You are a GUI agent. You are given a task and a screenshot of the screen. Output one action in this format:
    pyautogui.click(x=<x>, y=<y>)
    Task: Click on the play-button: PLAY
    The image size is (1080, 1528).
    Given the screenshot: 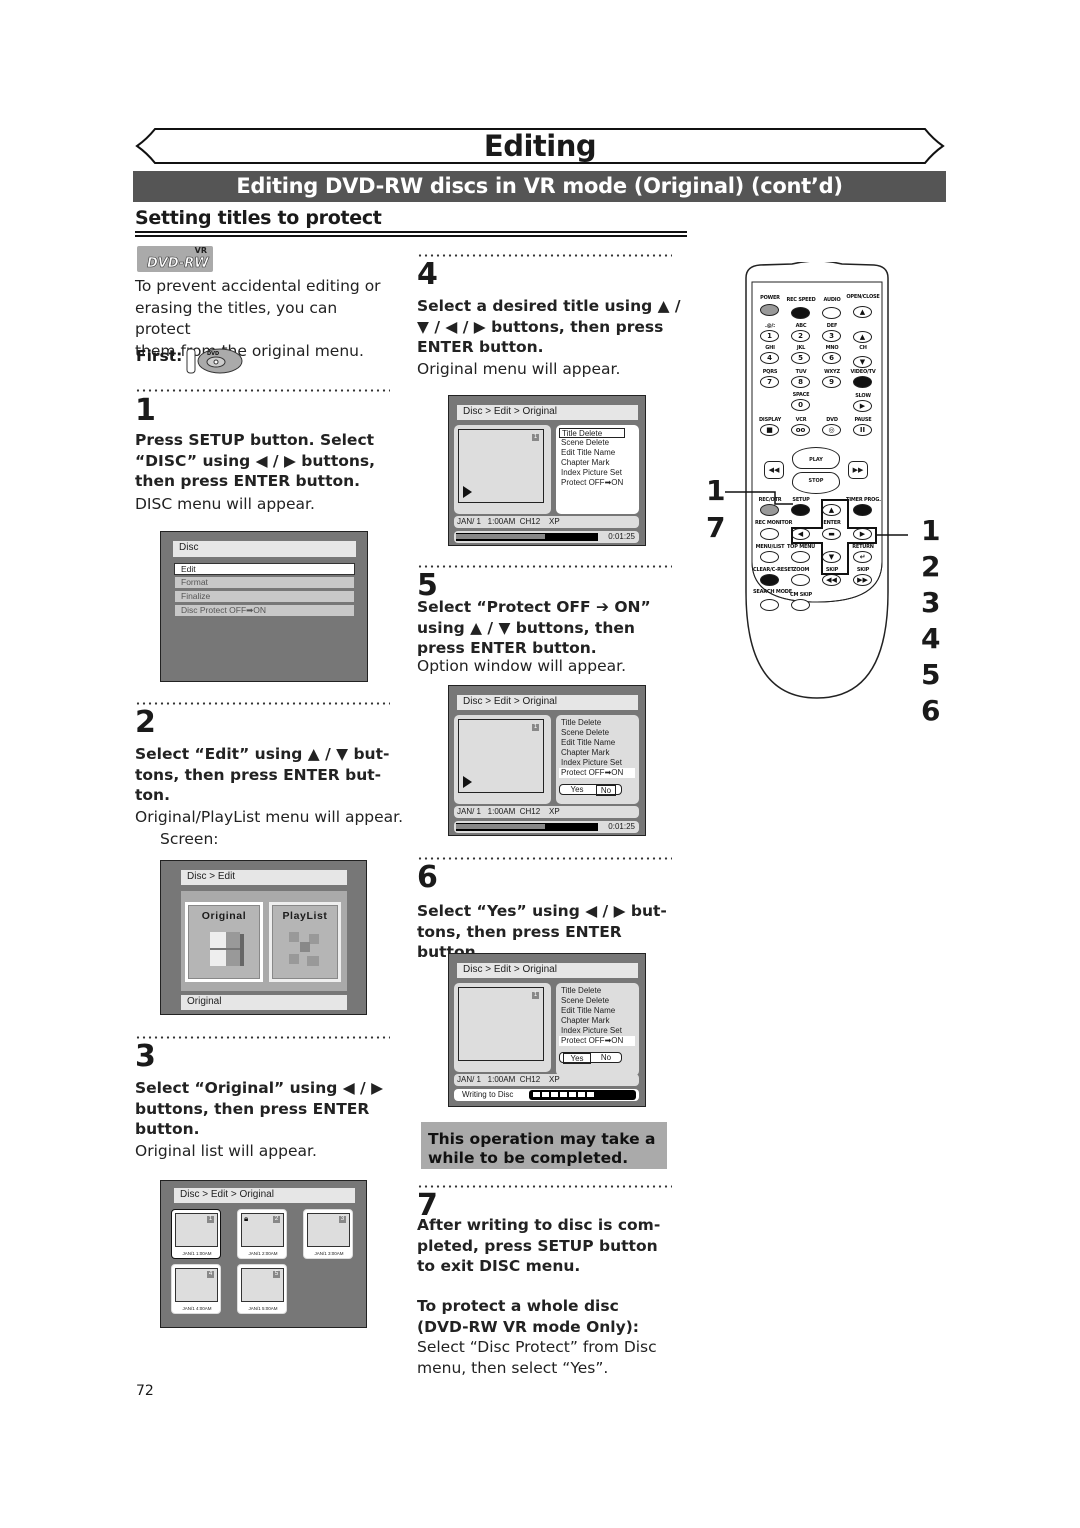 What is the action you would take?
    pyautogui.click(x=816, y=458)
    